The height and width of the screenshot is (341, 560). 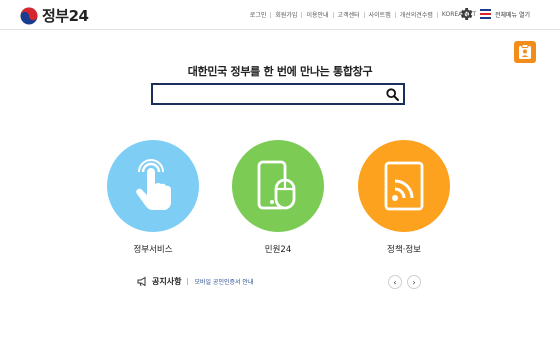 I want to click on notice-item-link: 모바일 공인인증서 안내, so click(x=223, y=281).